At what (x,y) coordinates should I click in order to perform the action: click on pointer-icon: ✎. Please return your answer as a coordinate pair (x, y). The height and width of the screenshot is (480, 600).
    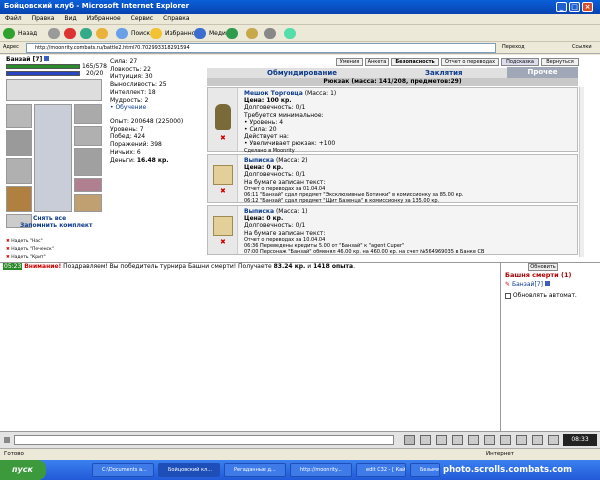
    Looking at the image, I should click on (508, 284).